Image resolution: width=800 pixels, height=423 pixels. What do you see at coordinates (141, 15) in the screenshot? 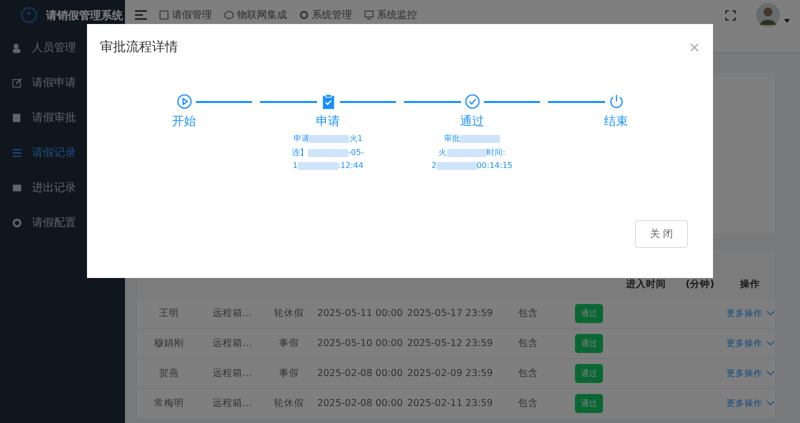
I see `menu-icon` at bounding box center [141, 15].